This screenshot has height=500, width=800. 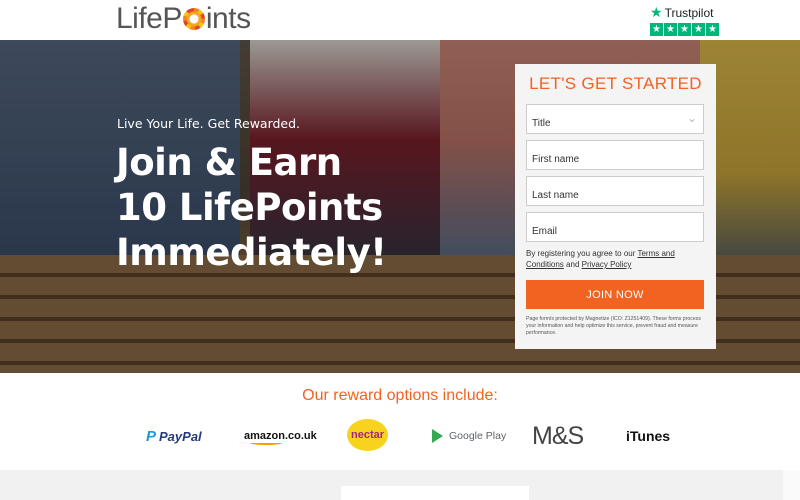 I want to click on join-now-button: JOIN NOW, so click(x=615, y=294).